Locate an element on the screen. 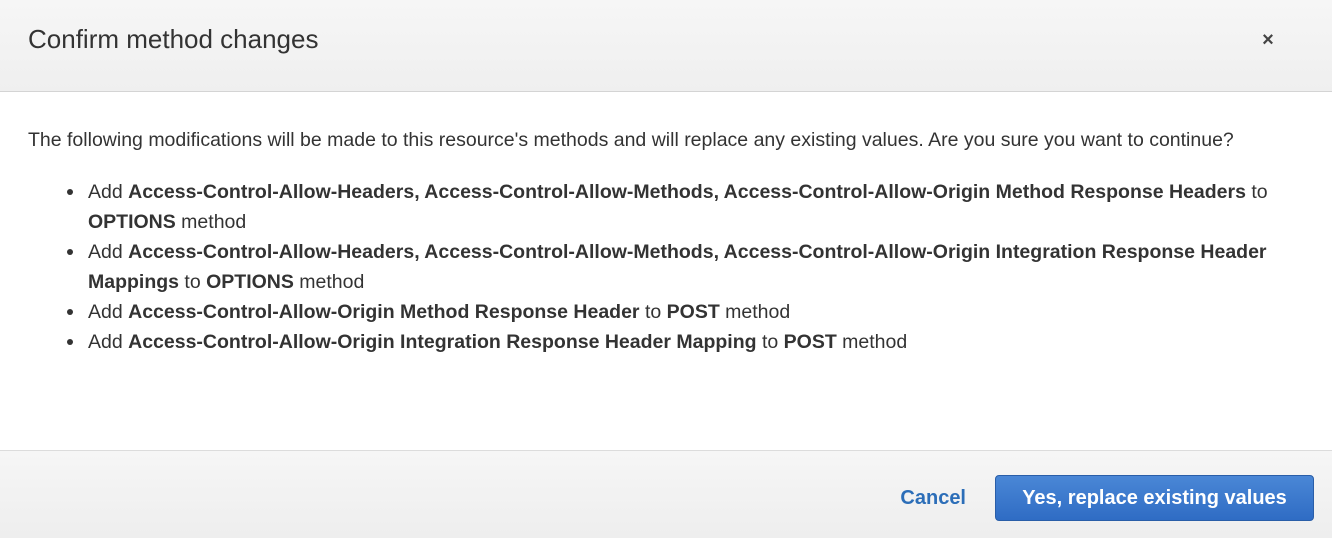  dialog-title: Confirm method changes is located at coordinates (173, 39).